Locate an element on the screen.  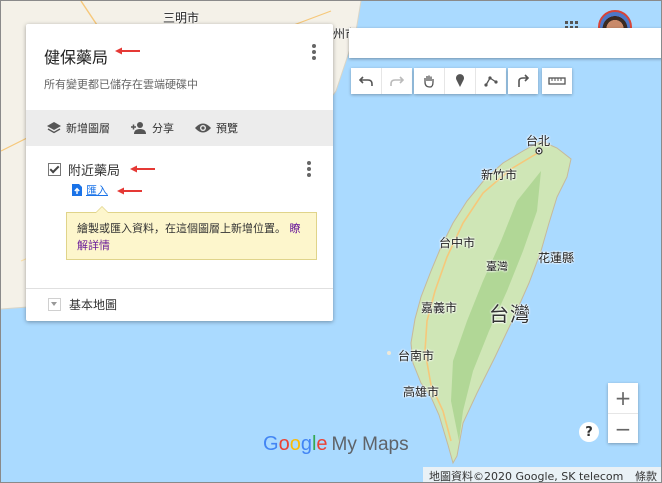
zoom-out-button: − is located at coordinates (623, 429).